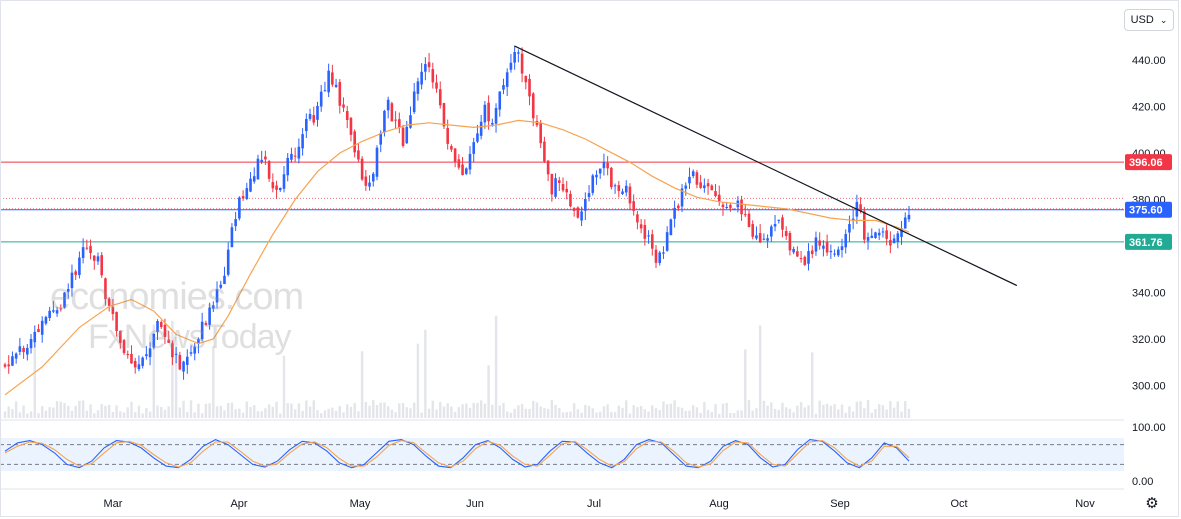 This screenshot has height=519, width=1181. What do you see at coordinates (1149, 20) in the screenshot?
I see `currency-selector: USD ⌄` at bounding box center [1149, 20].